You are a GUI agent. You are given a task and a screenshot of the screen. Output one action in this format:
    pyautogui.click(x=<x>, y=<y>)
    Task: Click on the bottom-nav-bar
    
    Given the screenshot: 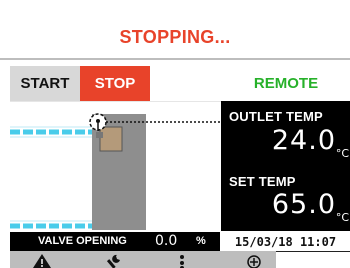 What is the action you would take?
    pyautogui.click(x=143, y=259)
    